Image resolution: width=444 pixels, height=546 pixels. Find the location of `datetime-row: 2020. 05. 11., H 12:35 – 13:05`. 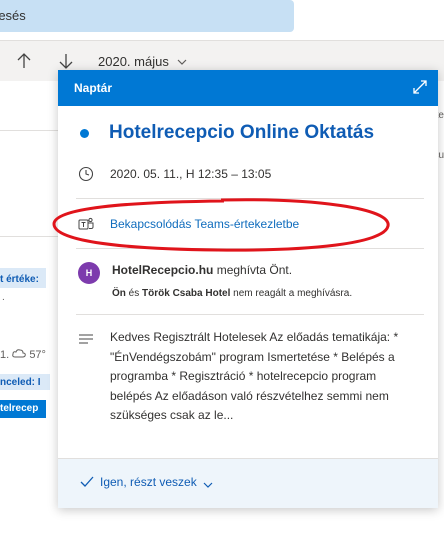

datetime-row: 2020. 05. 11., H 12:35 – 13:05 is located at coordinates (174, 174).